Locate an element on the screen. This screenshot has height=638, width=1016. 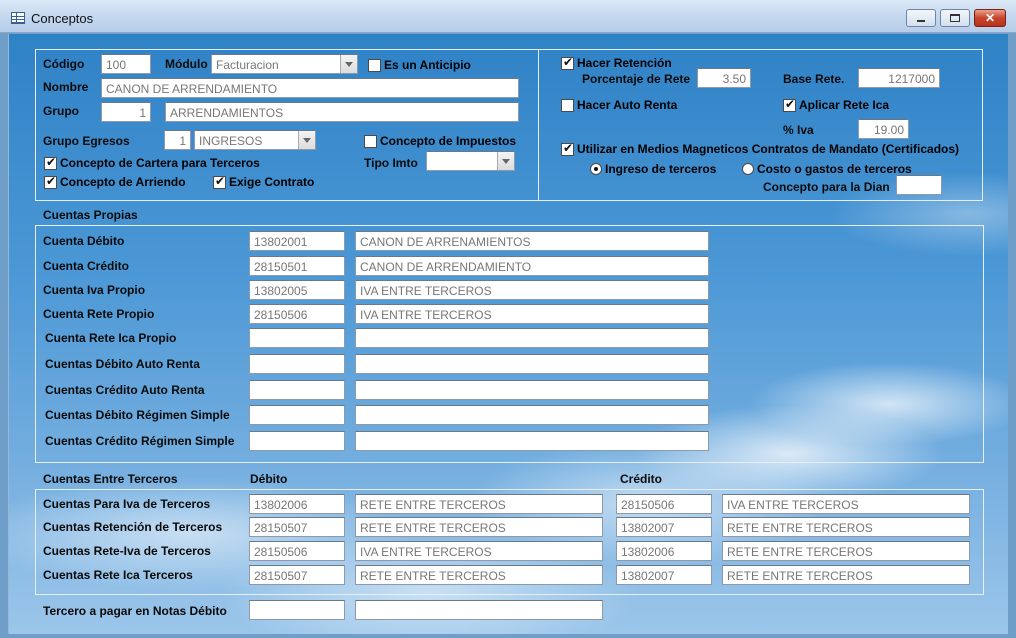
auto-renta-checkbox: Hacer Auto Renta is located at coordinates (619, 105).